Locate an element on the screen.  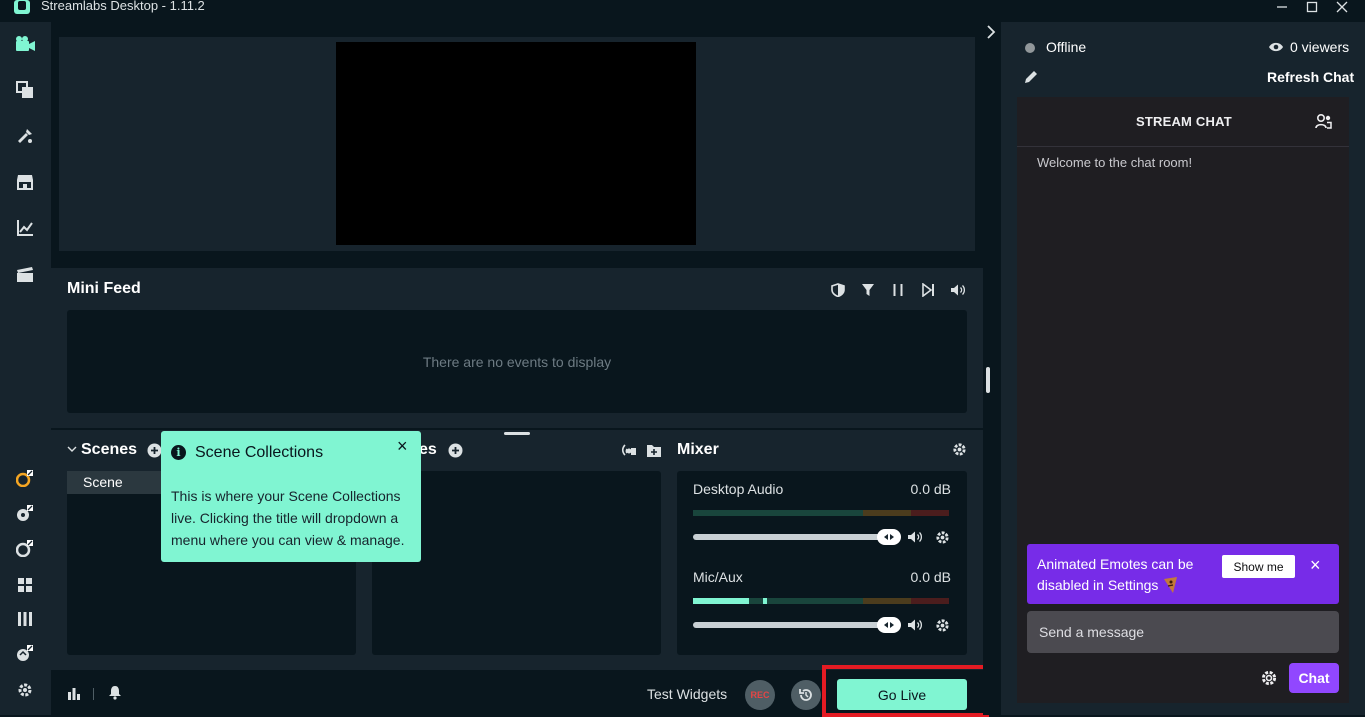
nav-editor is located at coordinates (25, 44).